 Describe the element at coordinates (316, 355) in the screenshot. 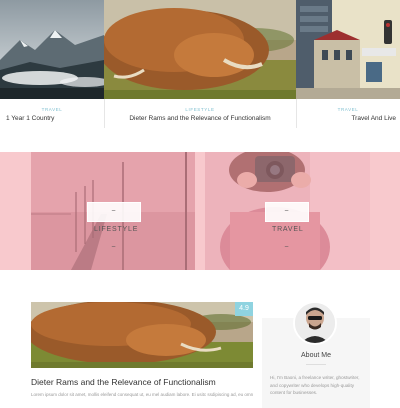

I see `about-heading: About Me` at that location.